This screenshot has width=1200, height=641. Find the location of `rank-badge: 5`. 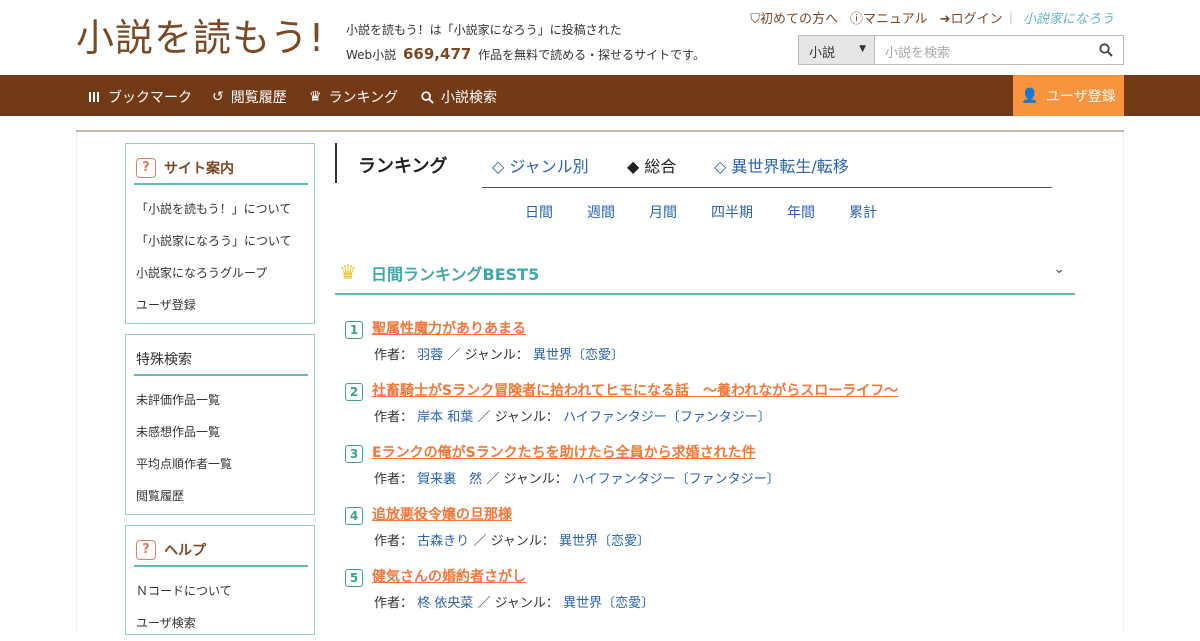

rank-badge: 5 is located at coordinates (354, 578).